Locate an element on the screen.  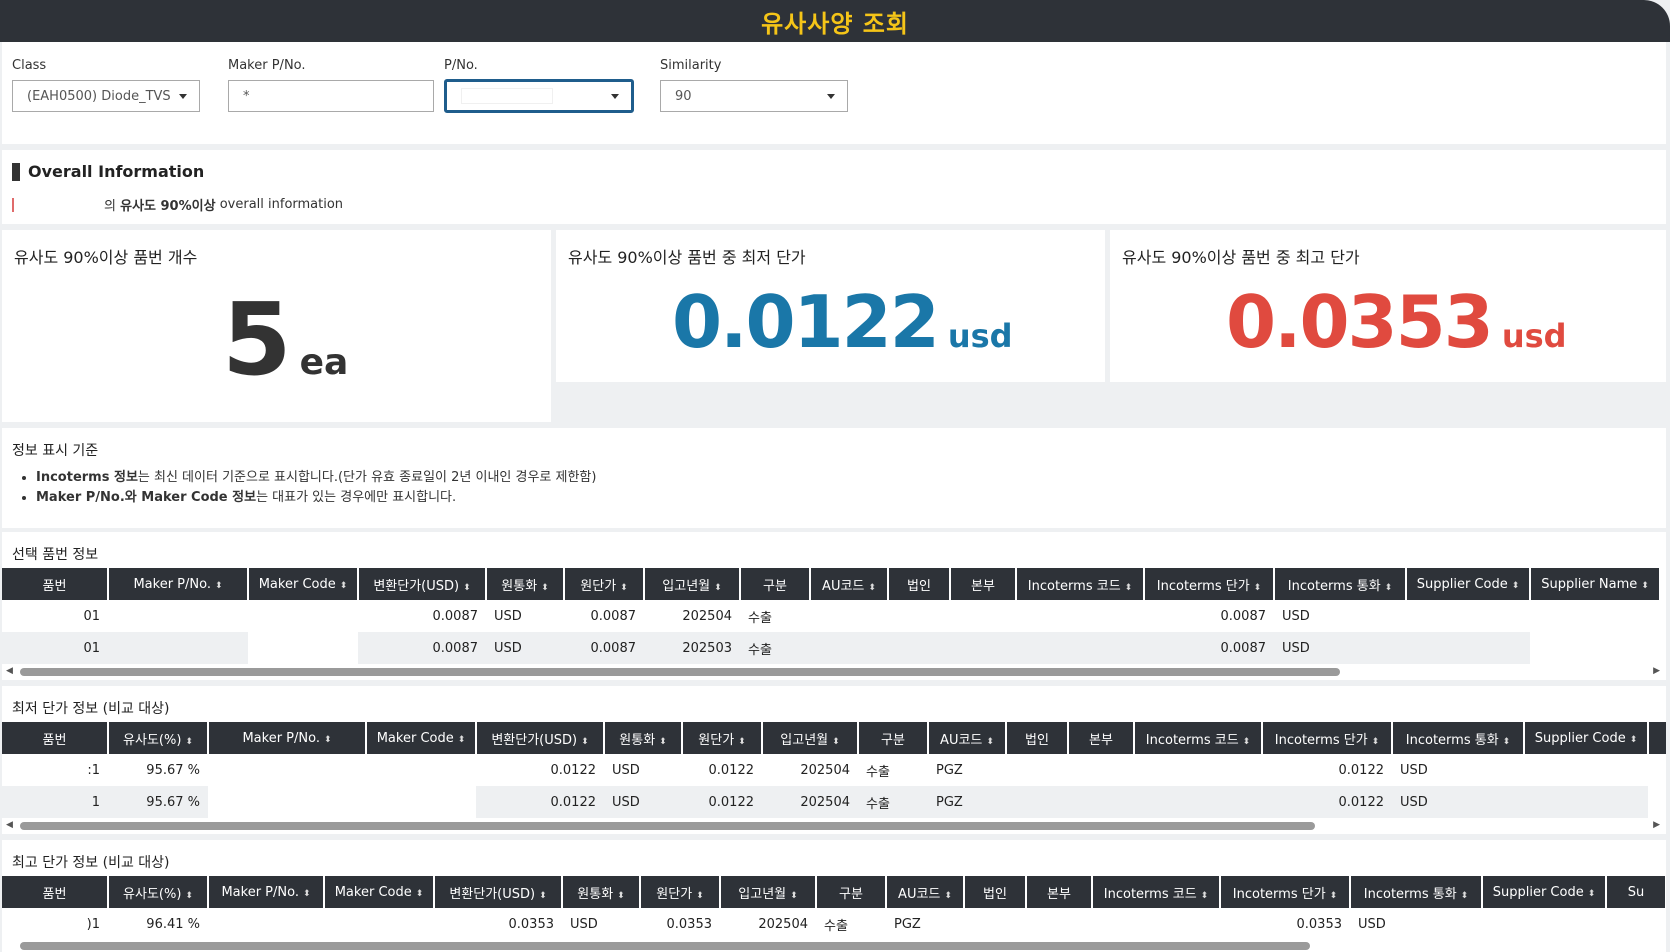
column-header: Su is located at coordinates (1636, 892).